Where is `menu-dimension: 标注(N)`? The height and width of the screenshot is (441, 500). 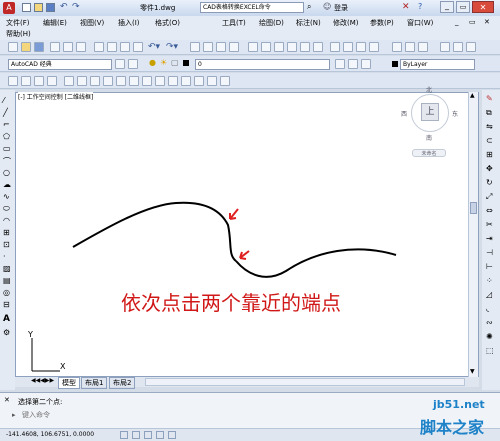 menu-dimension: 标注(N) is located at coordinates (308, 23).